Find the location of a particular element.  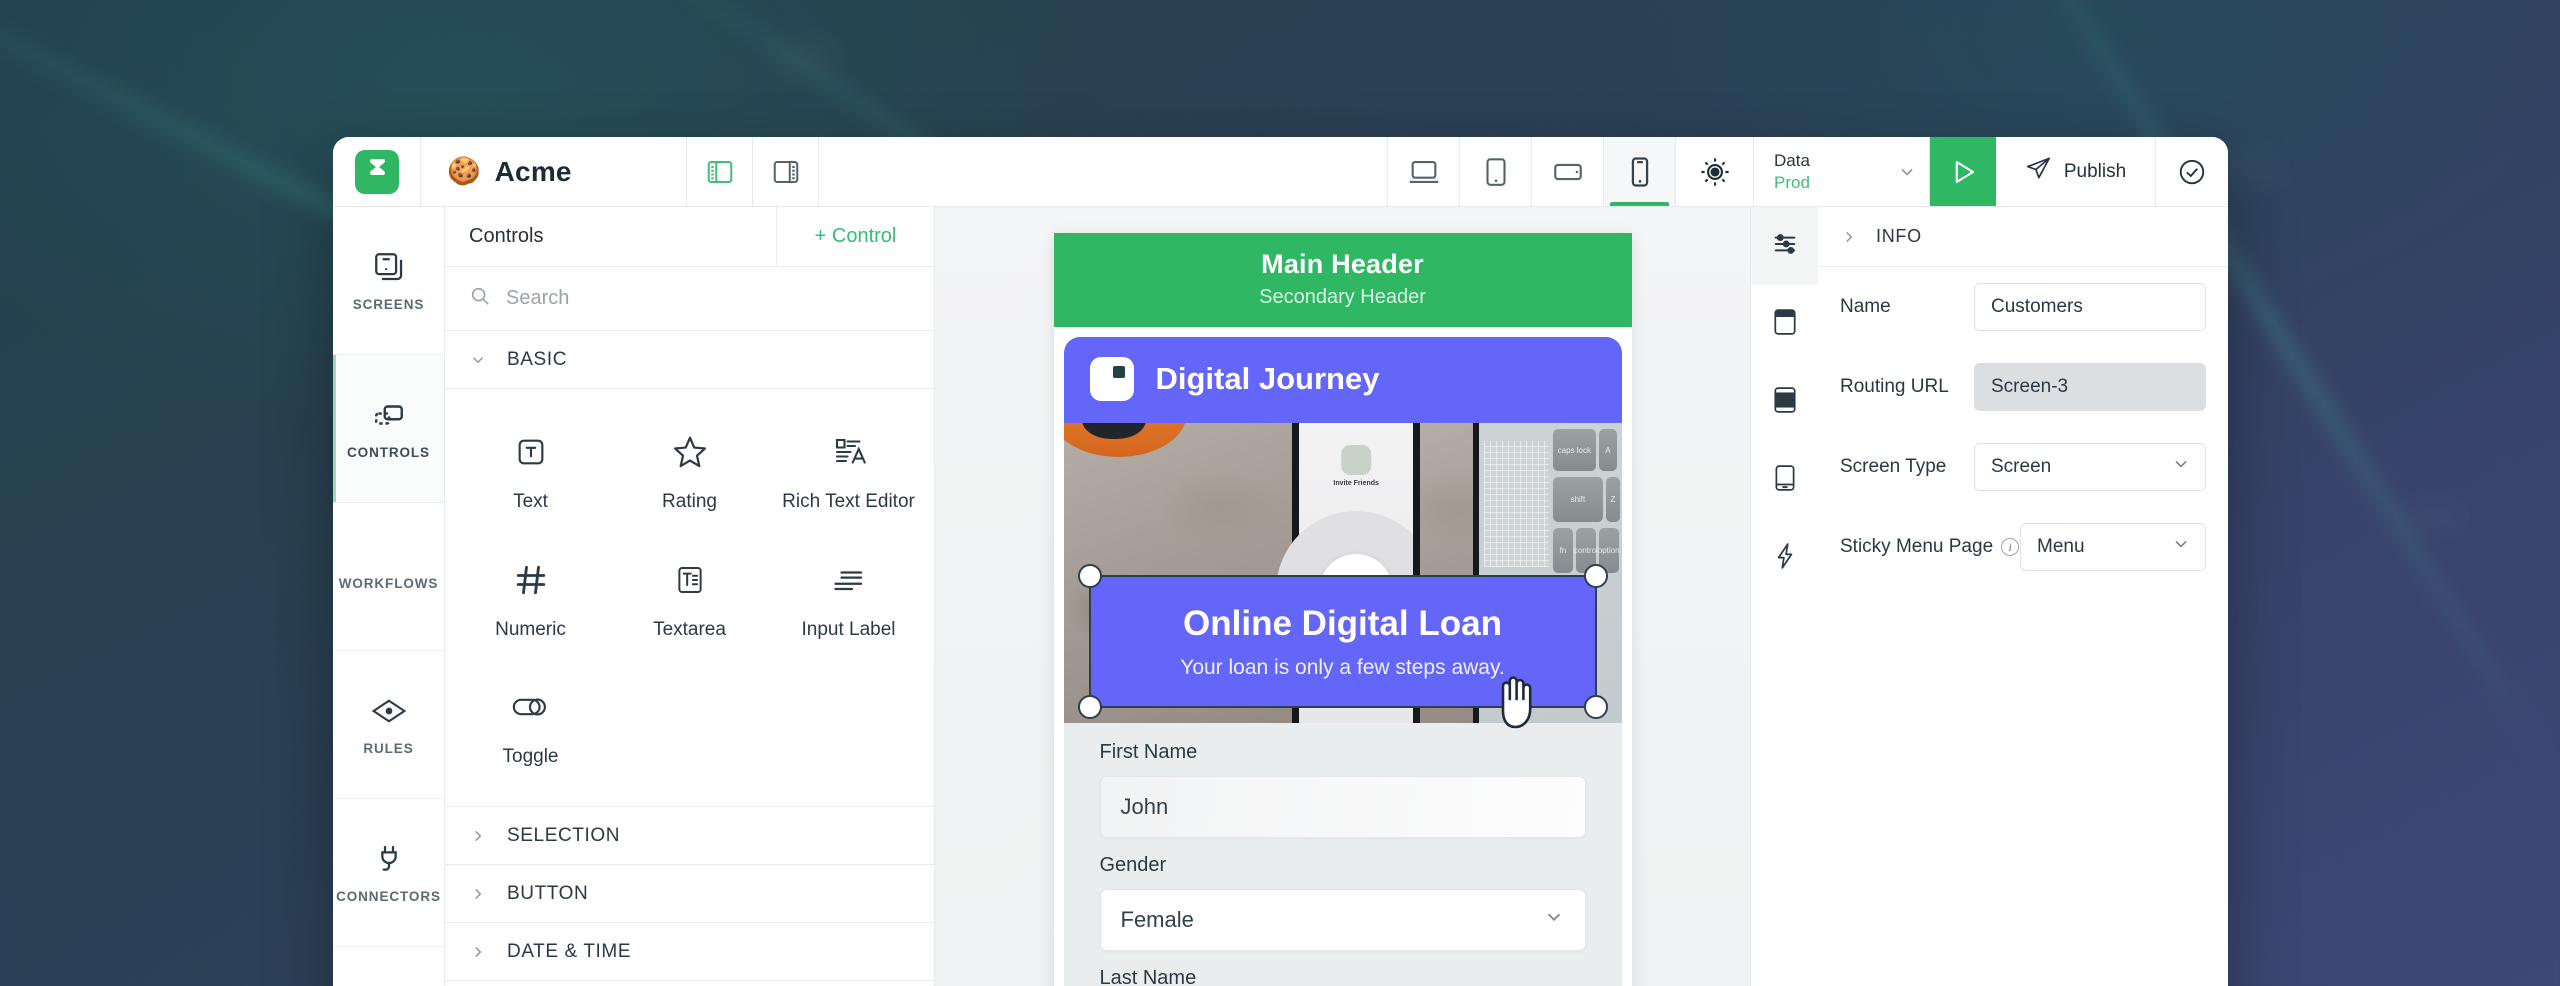

property-label: Routing URL is located at coordinates (1894, 386).